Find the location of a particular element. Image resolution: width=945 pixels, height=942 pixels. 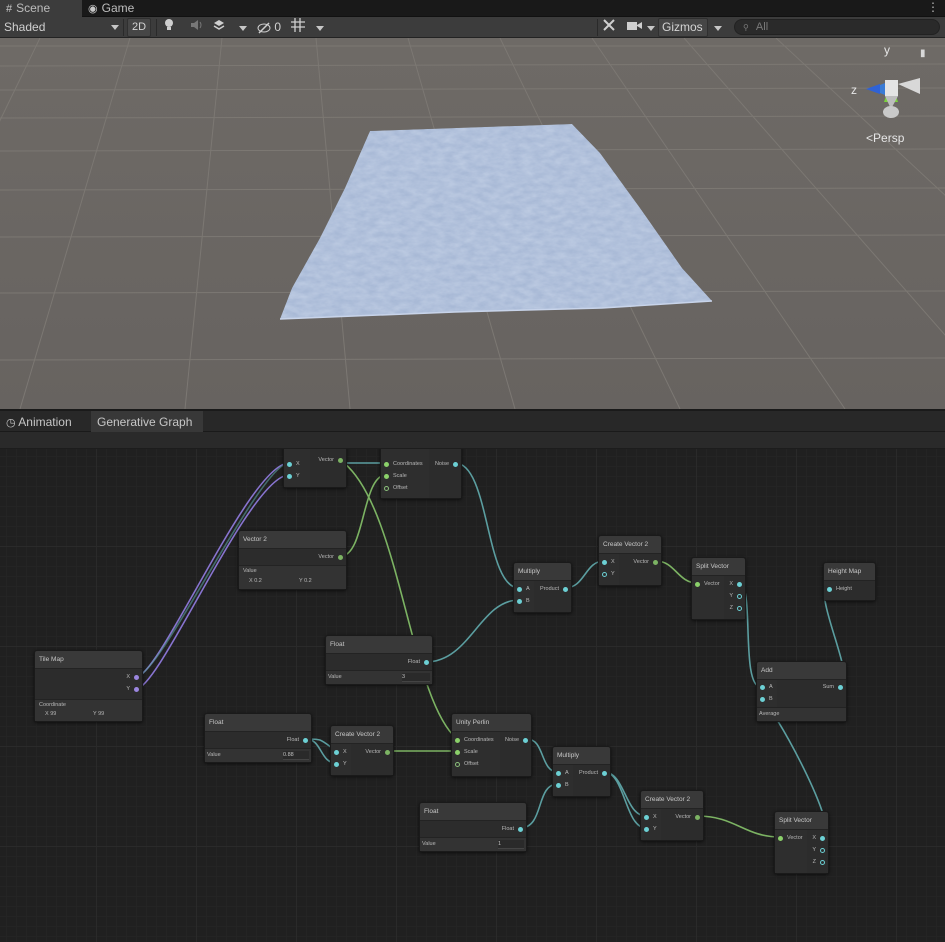

node-tile-map: Tile Map X Y Coordinate X 99 Y 99 is located at coordinates (88, 686).